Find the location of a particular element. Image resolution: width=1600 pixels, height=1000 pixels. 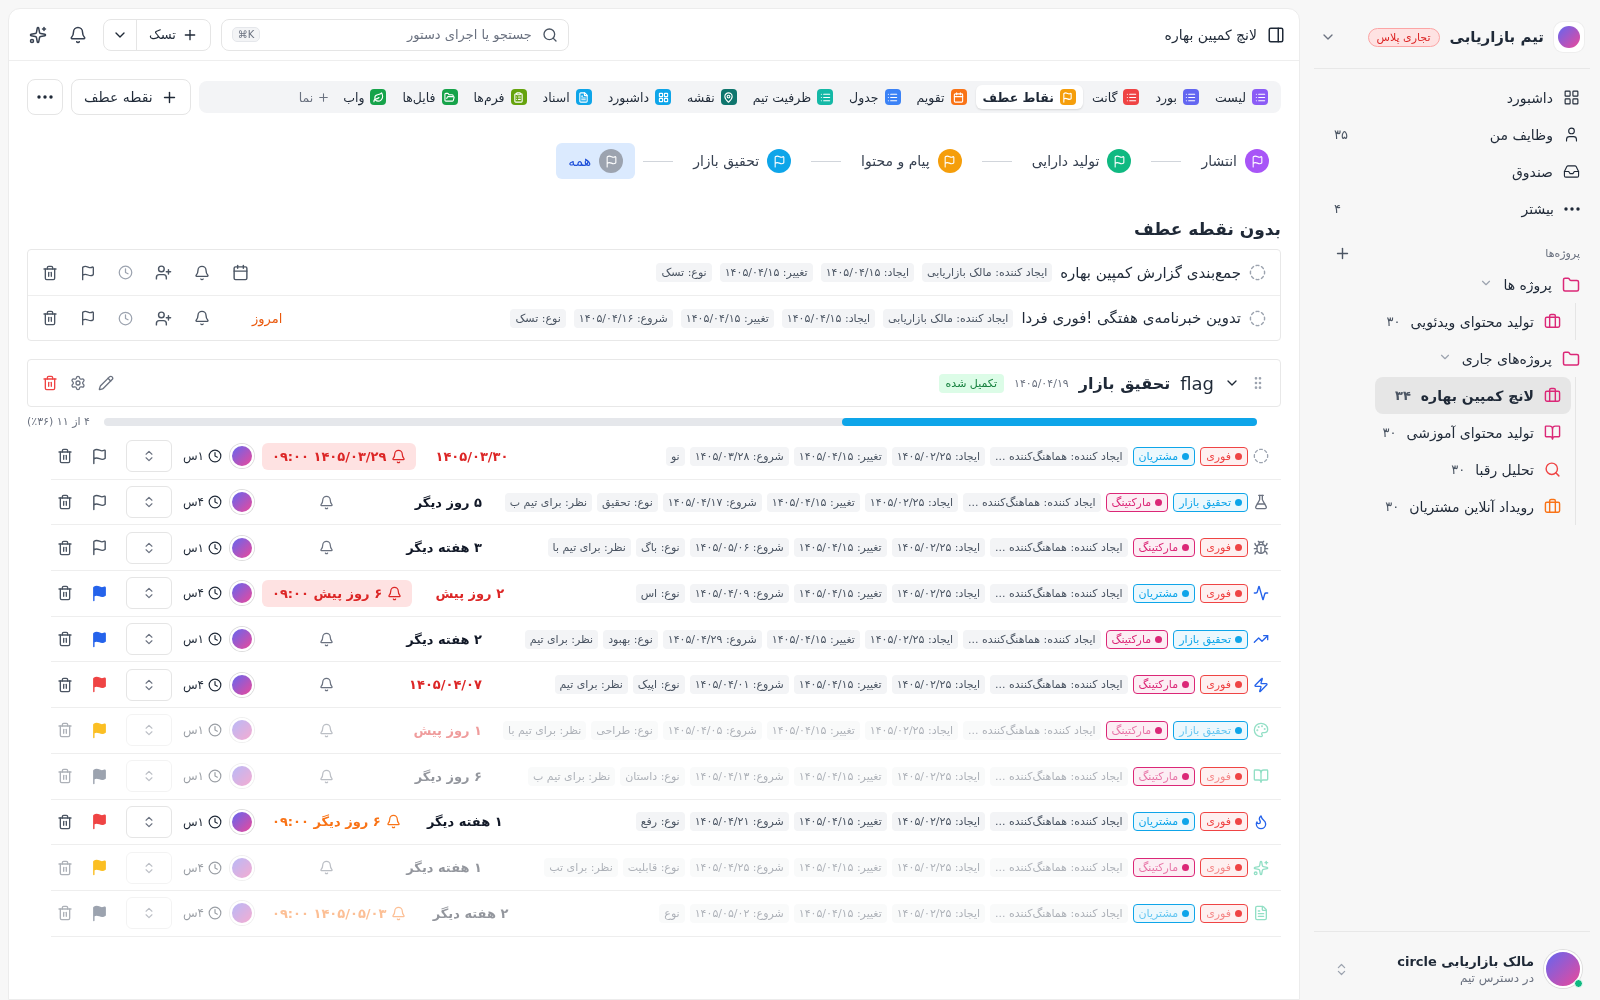

view-tab: اسناد is located at coordinates (567, 97).